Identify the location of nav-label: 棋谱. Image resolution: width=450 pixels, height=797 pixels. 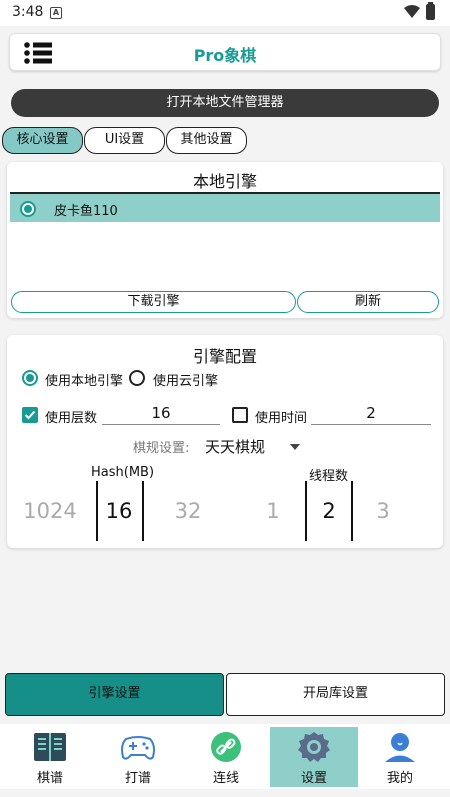
(49, 778).